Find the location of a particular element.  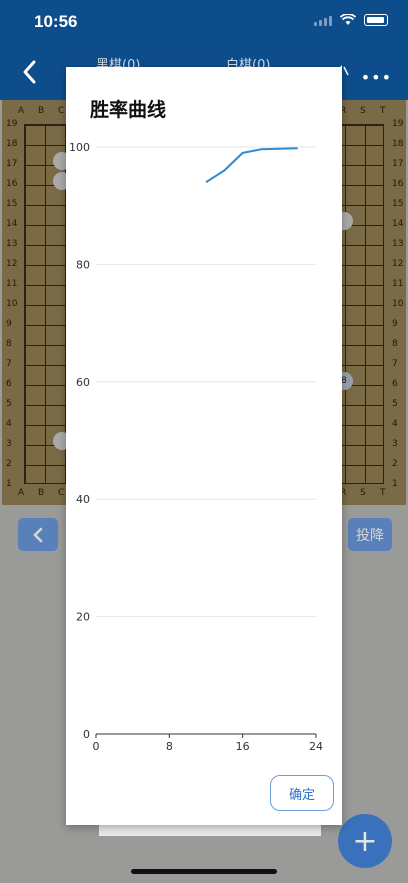

column-label-t: T is located at coordinates (383, 111).